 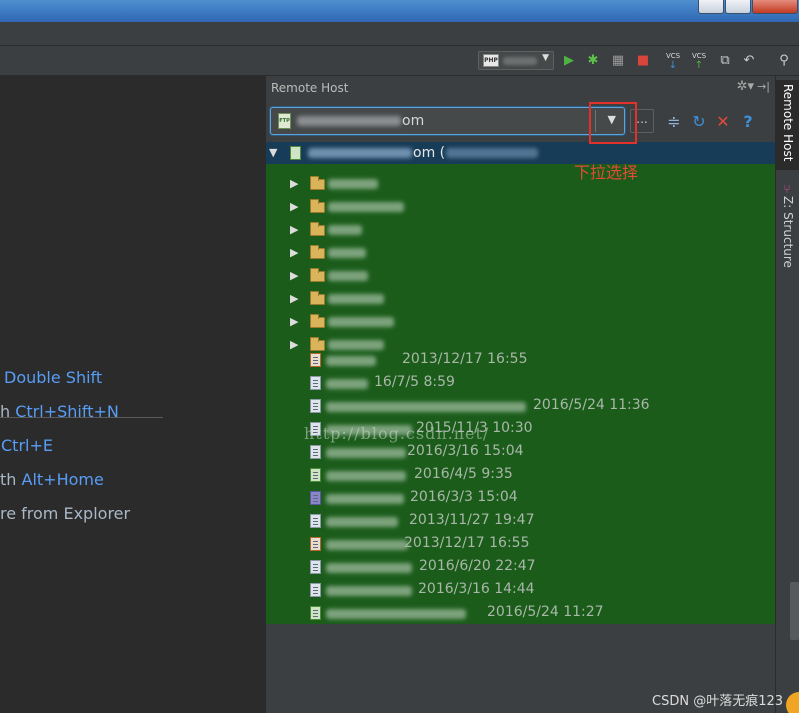 What do you see at coordinates (723, 122) in the screenshot?
I see `disconnect-icon: ✕` at bounding box center [723, 122].